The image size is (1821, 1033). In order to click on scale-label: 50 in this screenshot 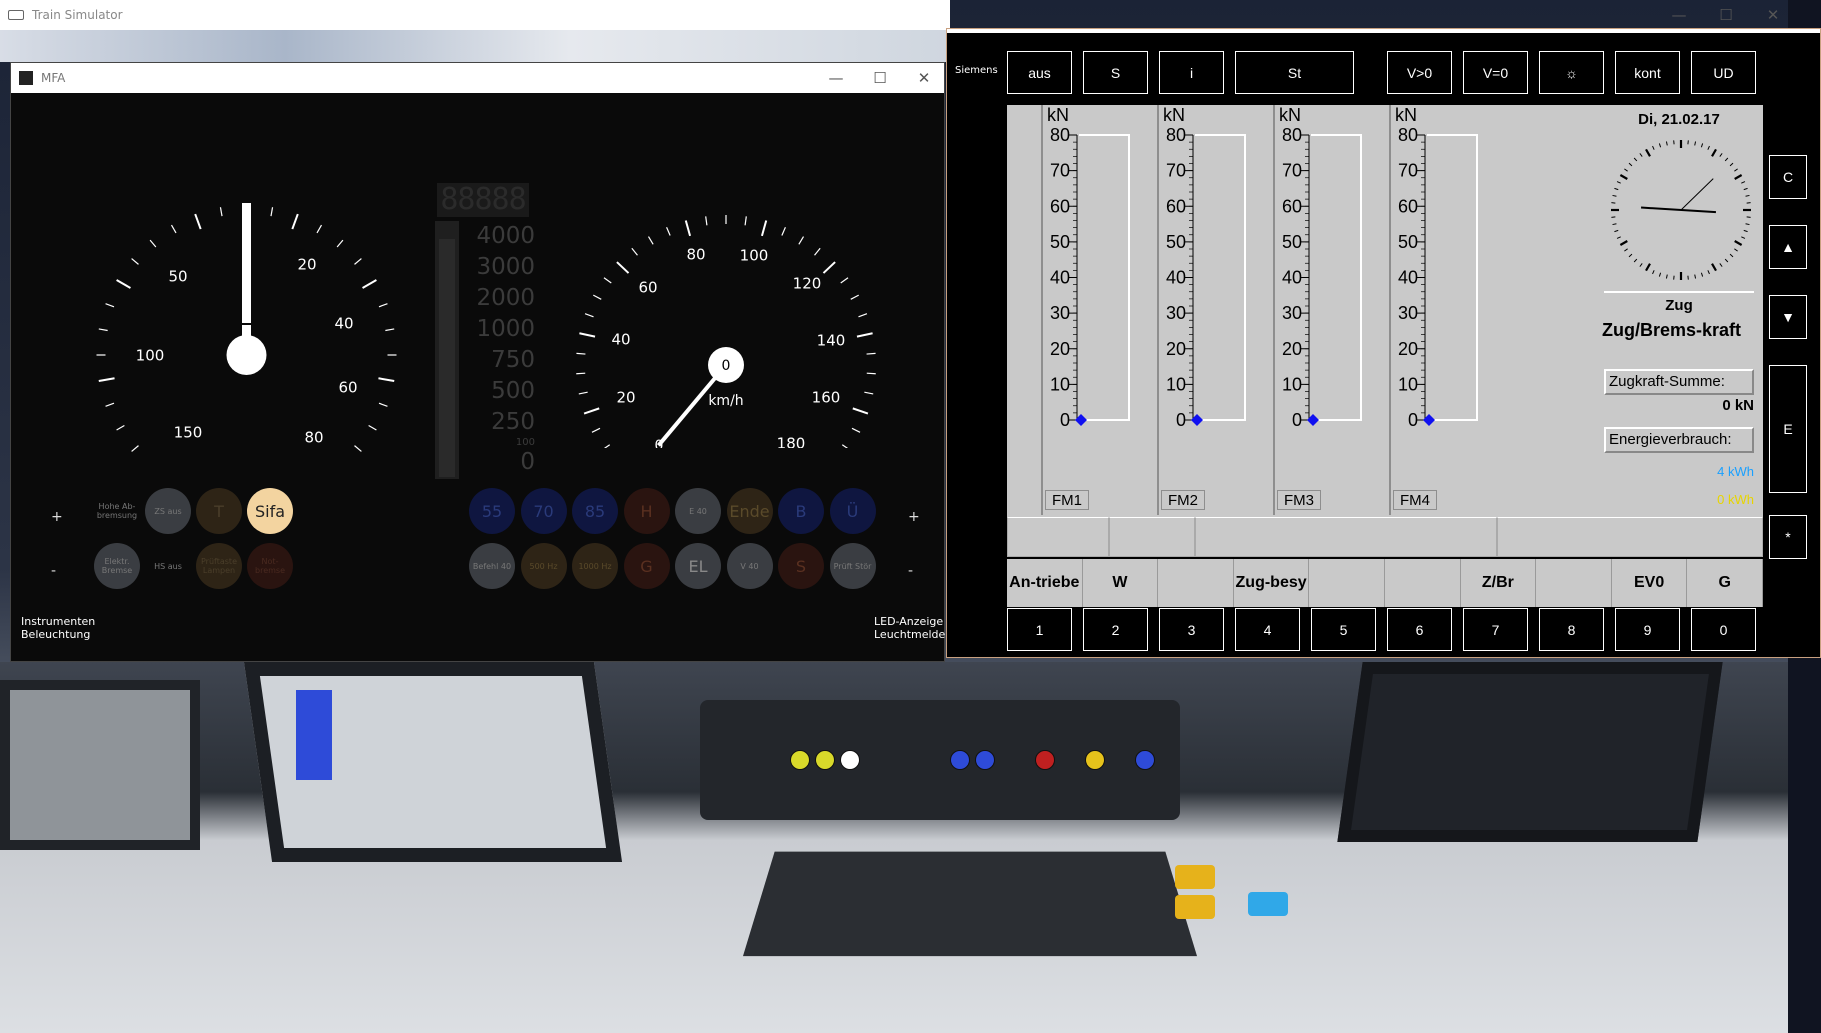, I will do `click(1176, 242)`.